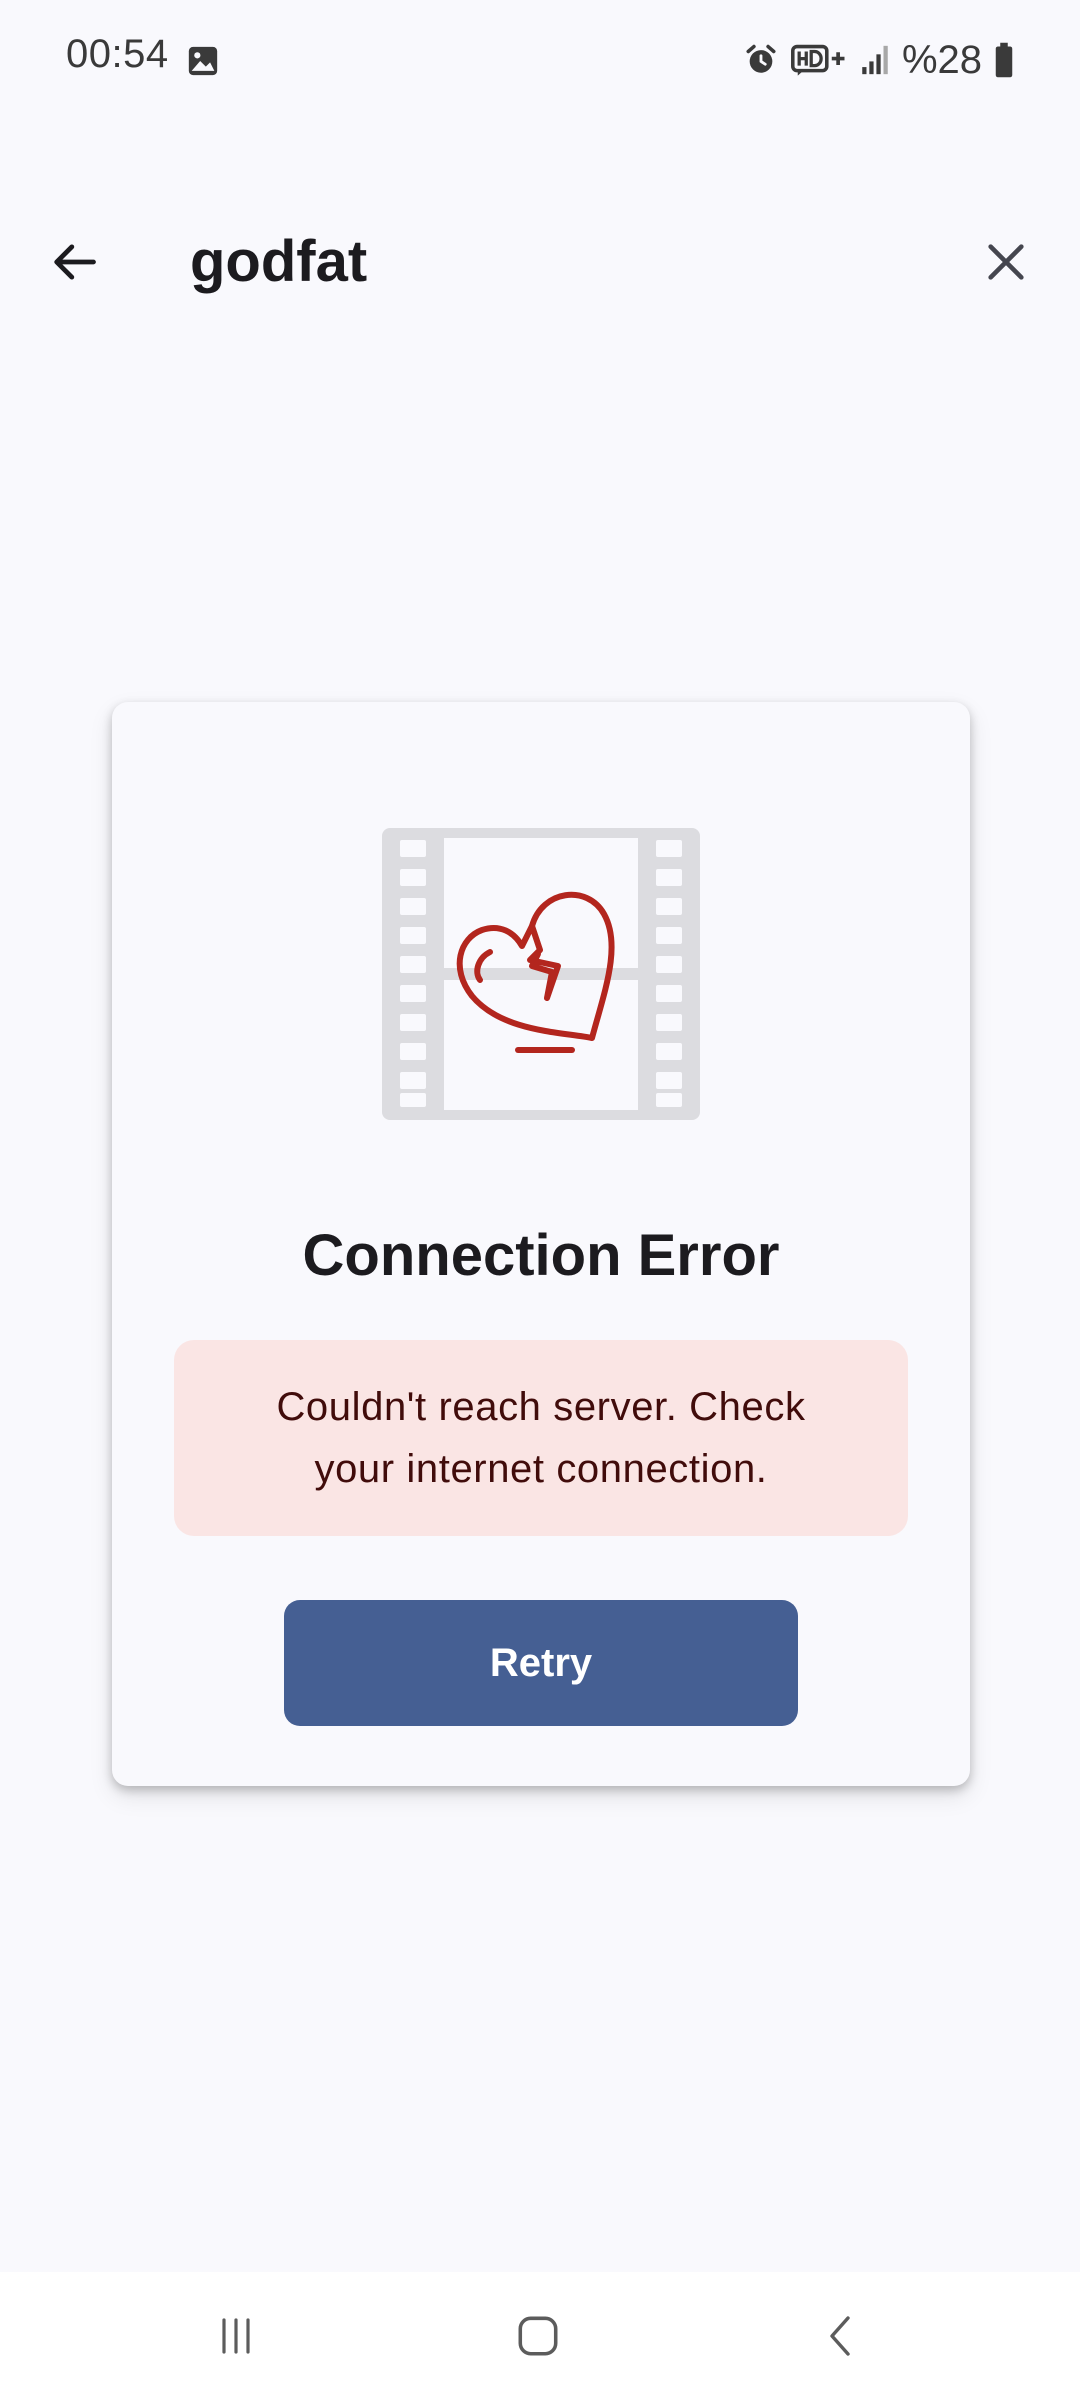 The height and width of the screenshot is (2400, 1080). I want to click on nav-back-button, so click(842, 2336).